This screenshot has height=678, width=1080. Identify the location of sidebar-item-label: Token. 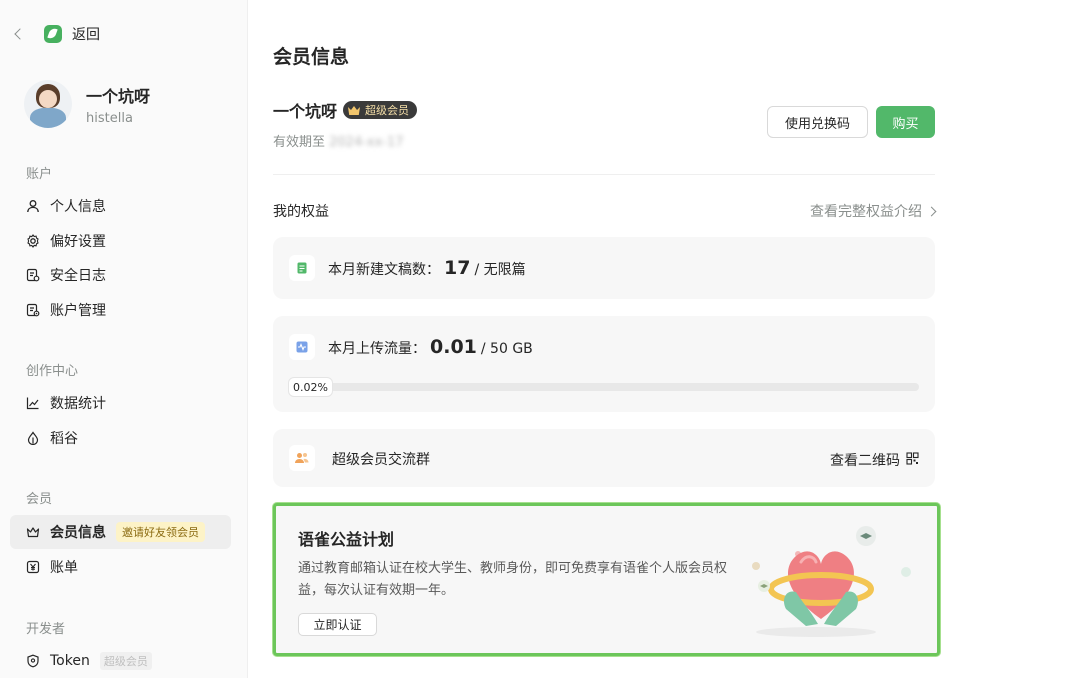
(70, 661).